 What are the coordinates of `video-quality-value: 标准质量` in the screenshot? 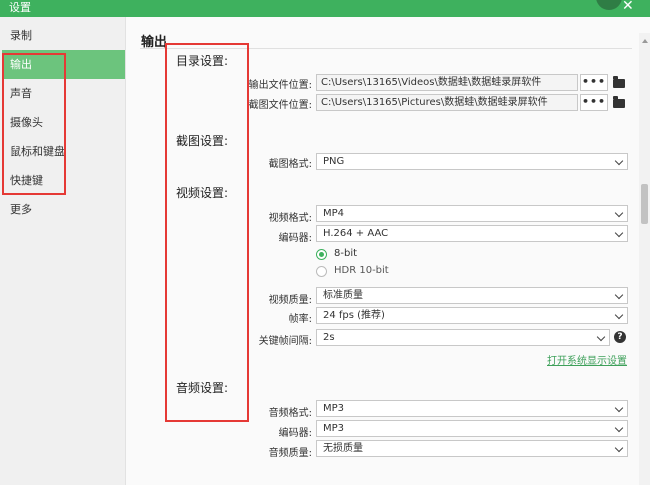 It's located at (343, 295).